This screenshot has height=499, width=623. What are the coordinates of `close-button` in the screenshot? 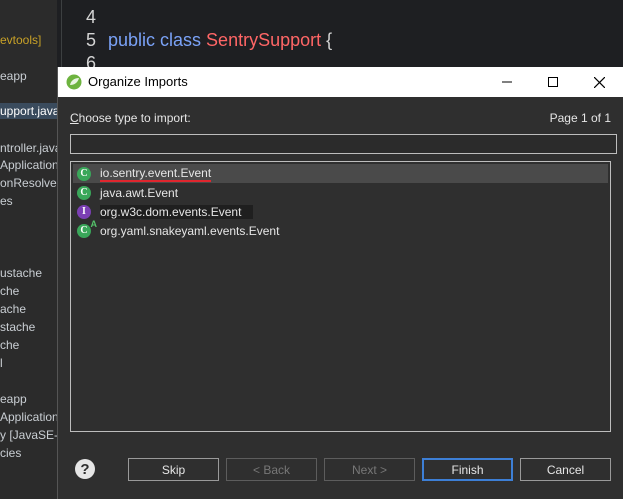 It's located at (599, 82).